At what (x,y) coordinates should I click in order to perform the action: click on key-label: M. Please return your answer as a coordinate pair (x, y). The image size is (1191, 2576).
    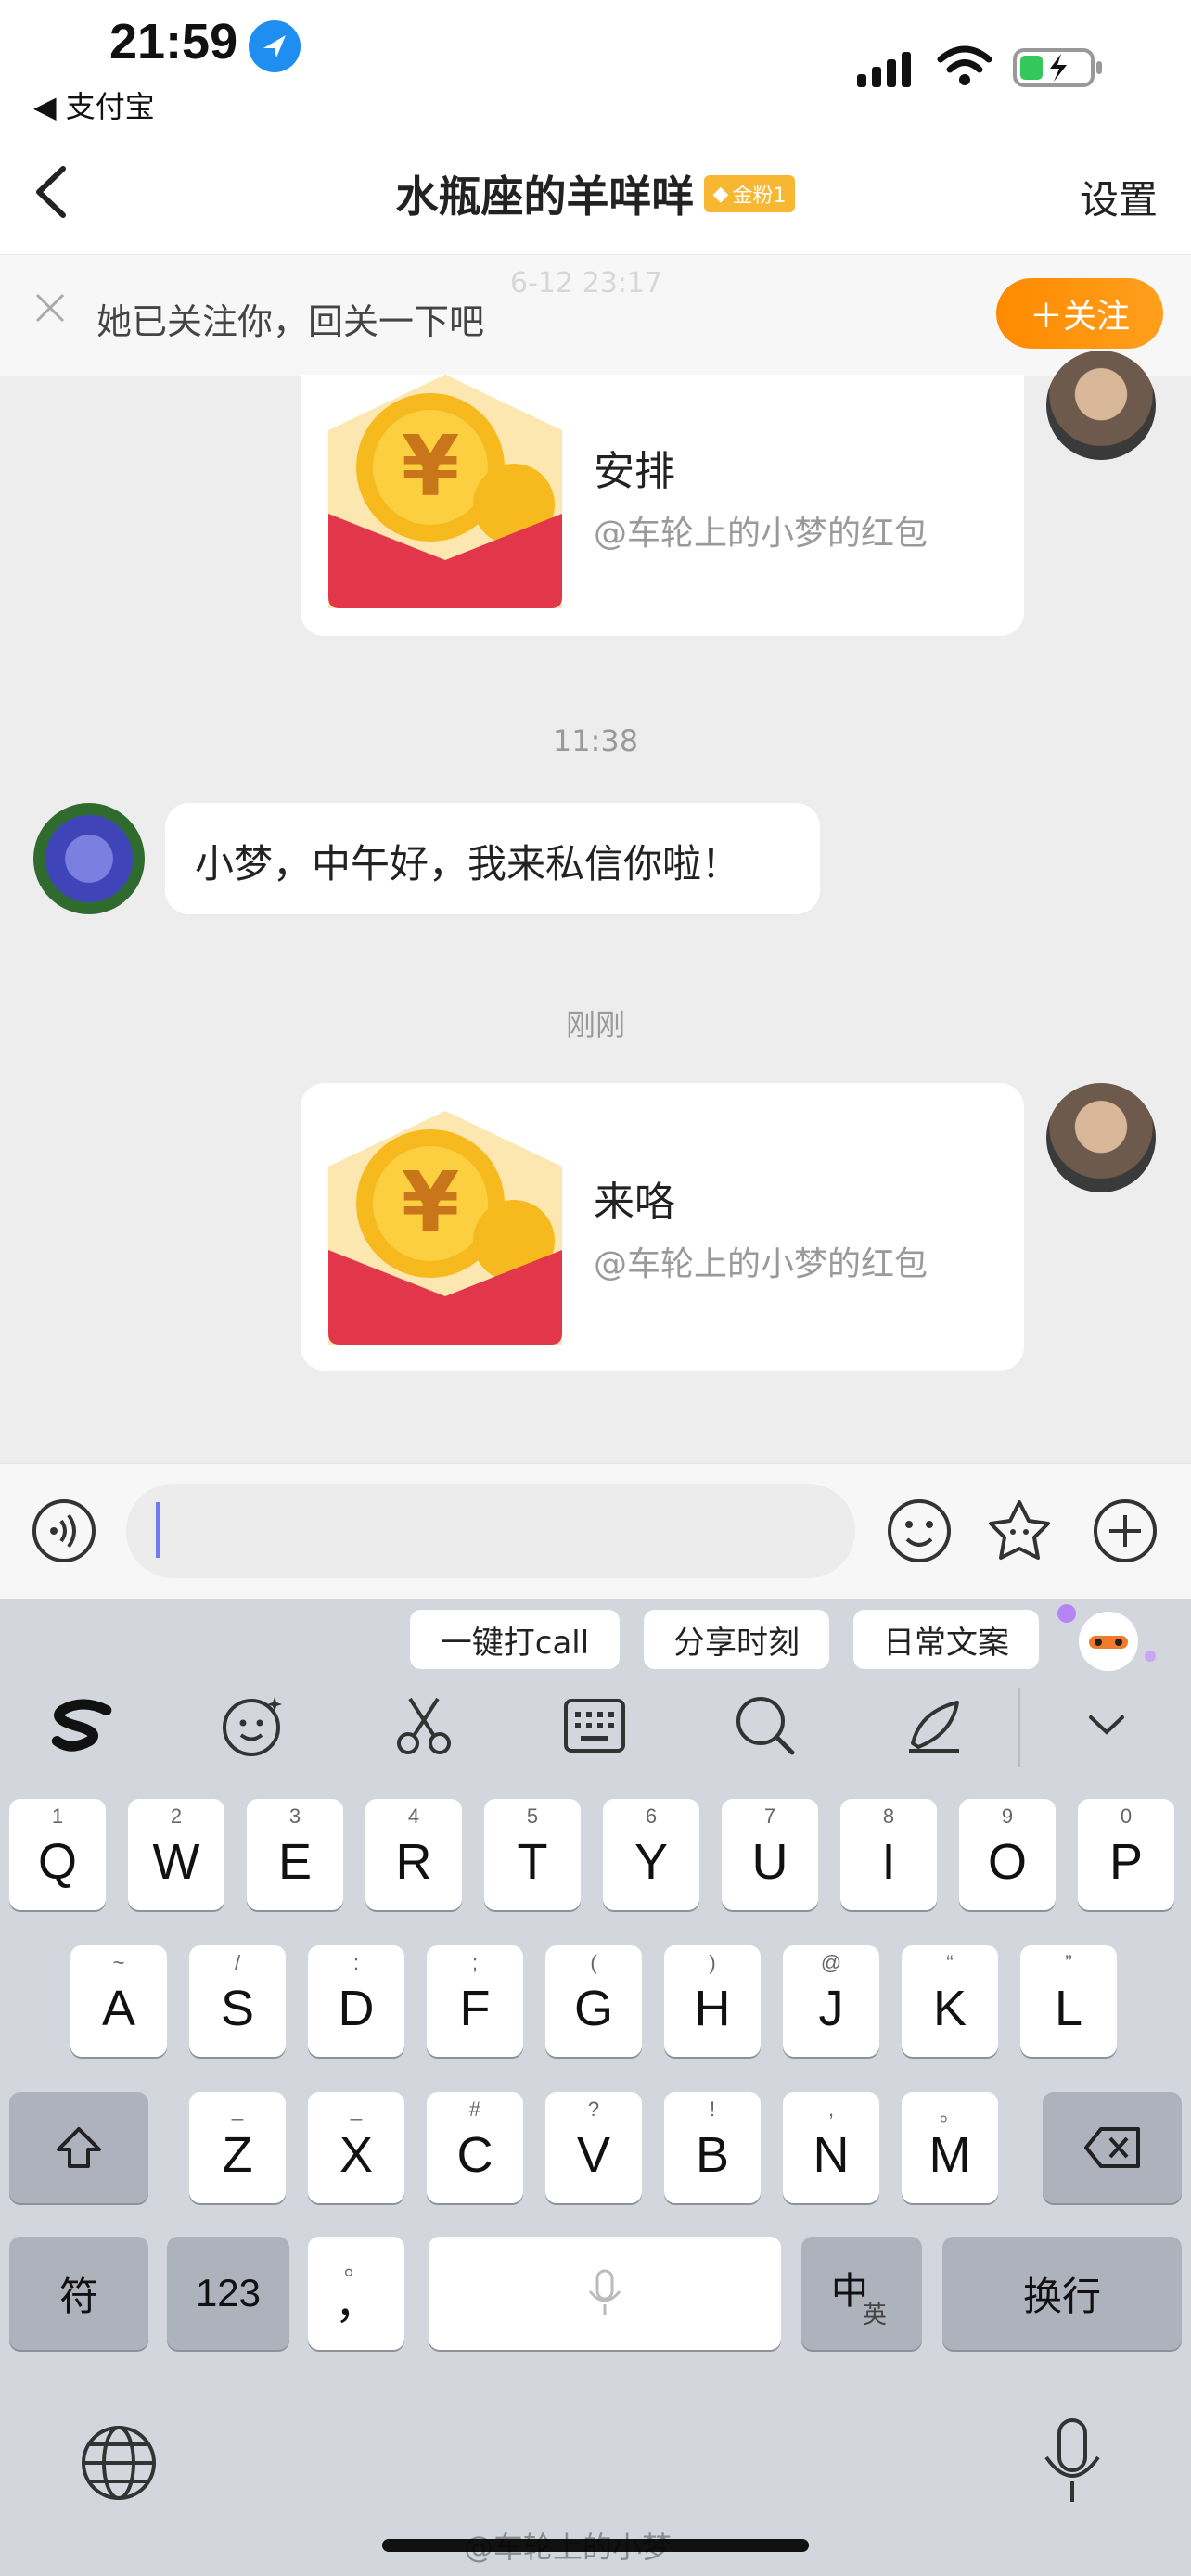
    Looking at the image, I should click on (949, 2155).